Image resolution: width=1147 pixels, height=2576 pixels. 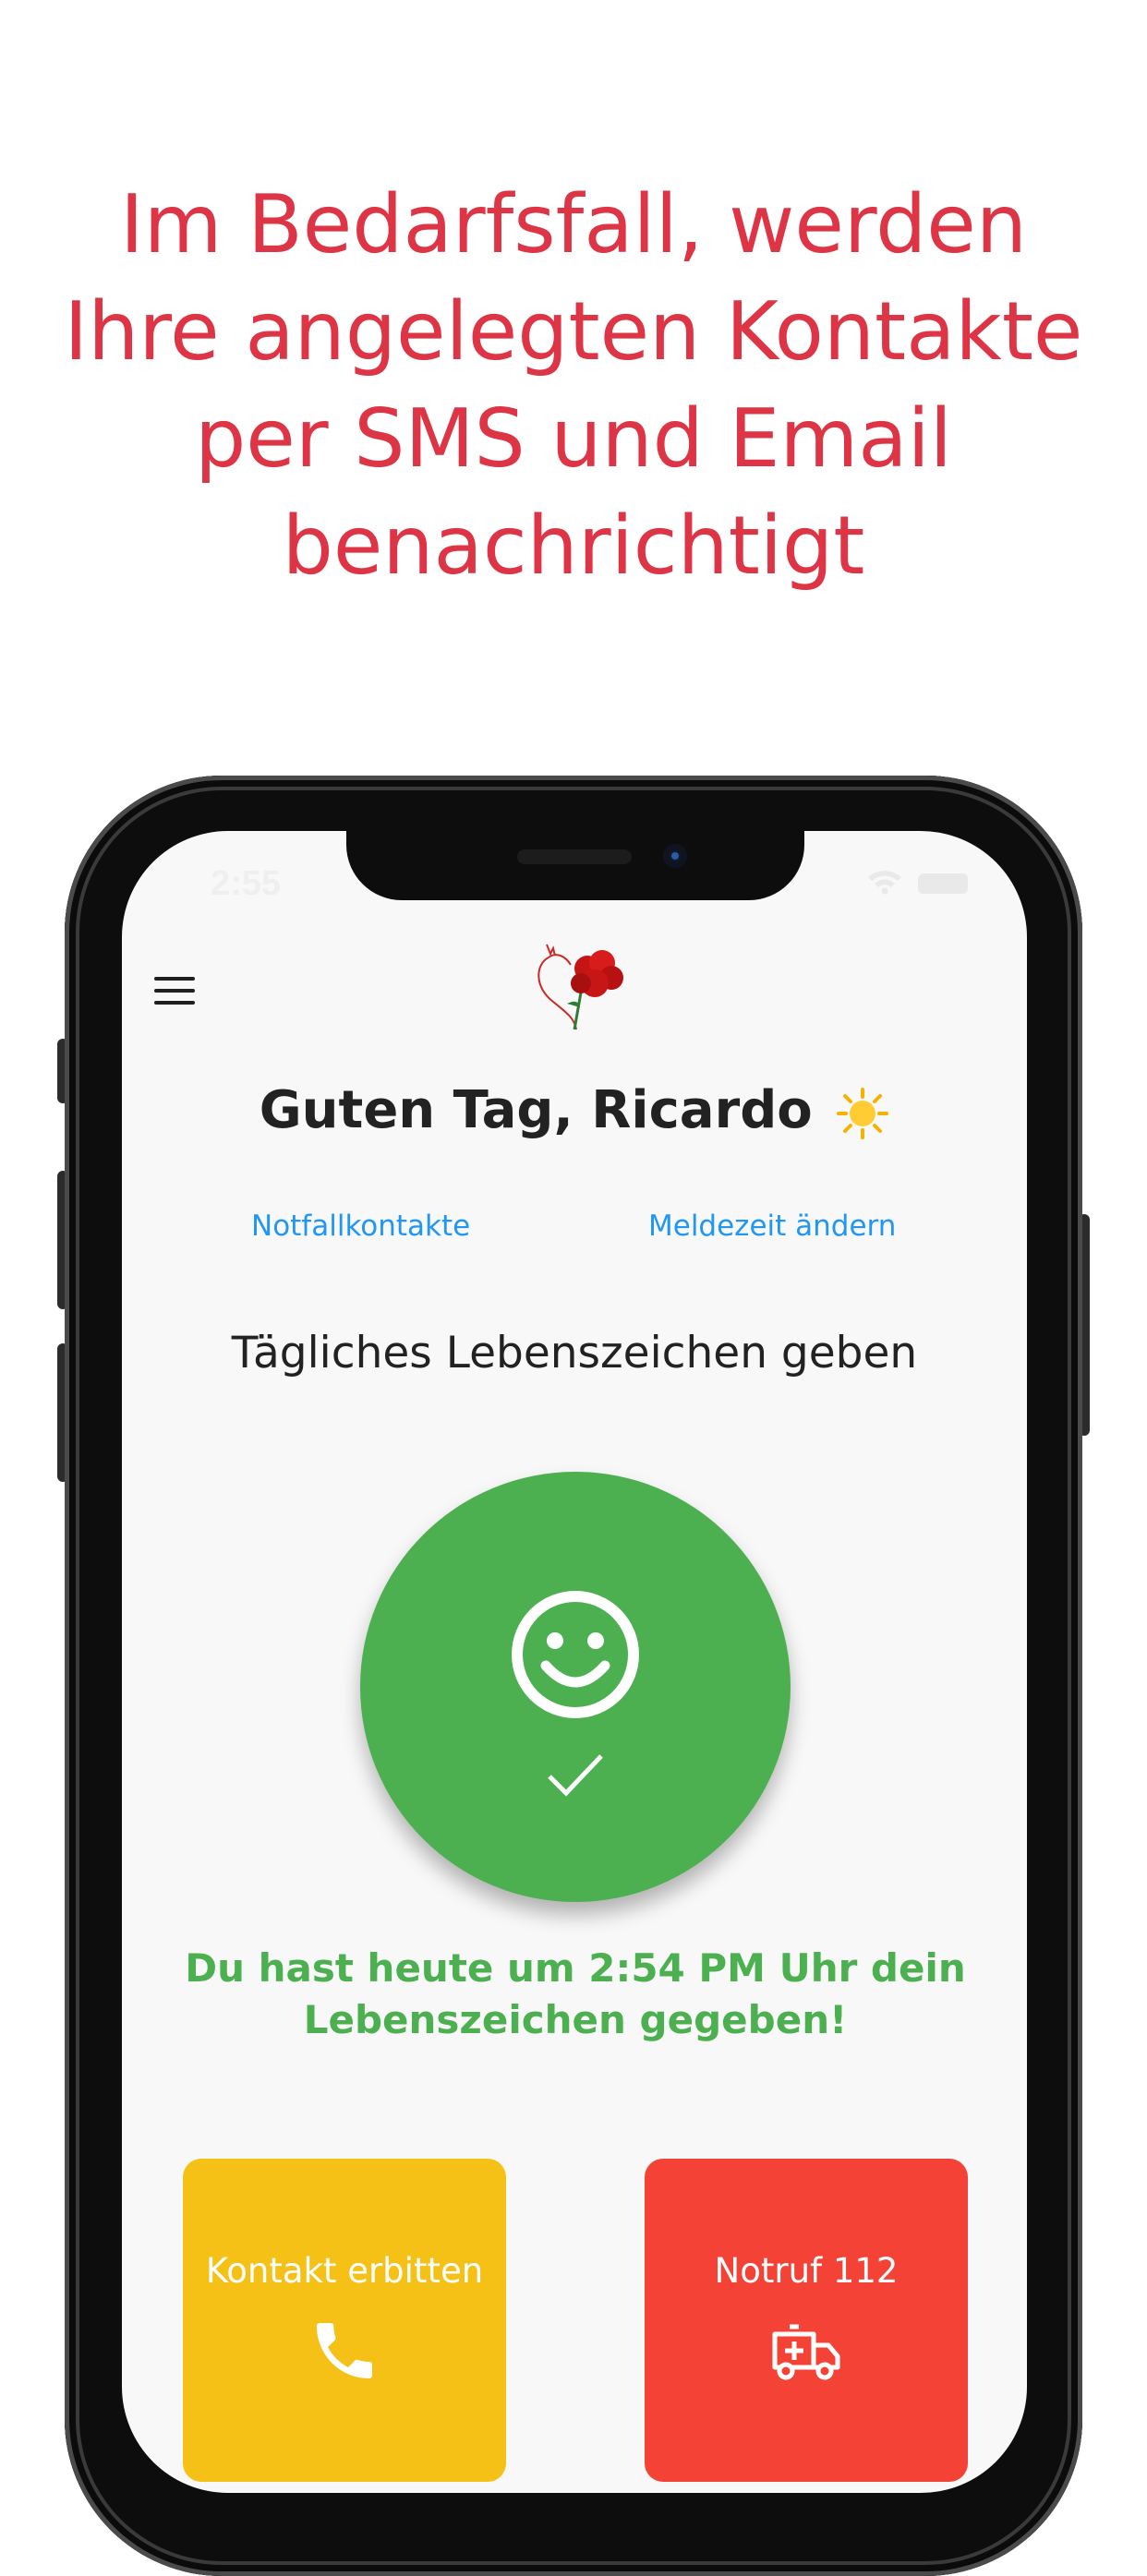 I want to click on emergency-call-label: Notruf 112, so click(x=806, y=2271).